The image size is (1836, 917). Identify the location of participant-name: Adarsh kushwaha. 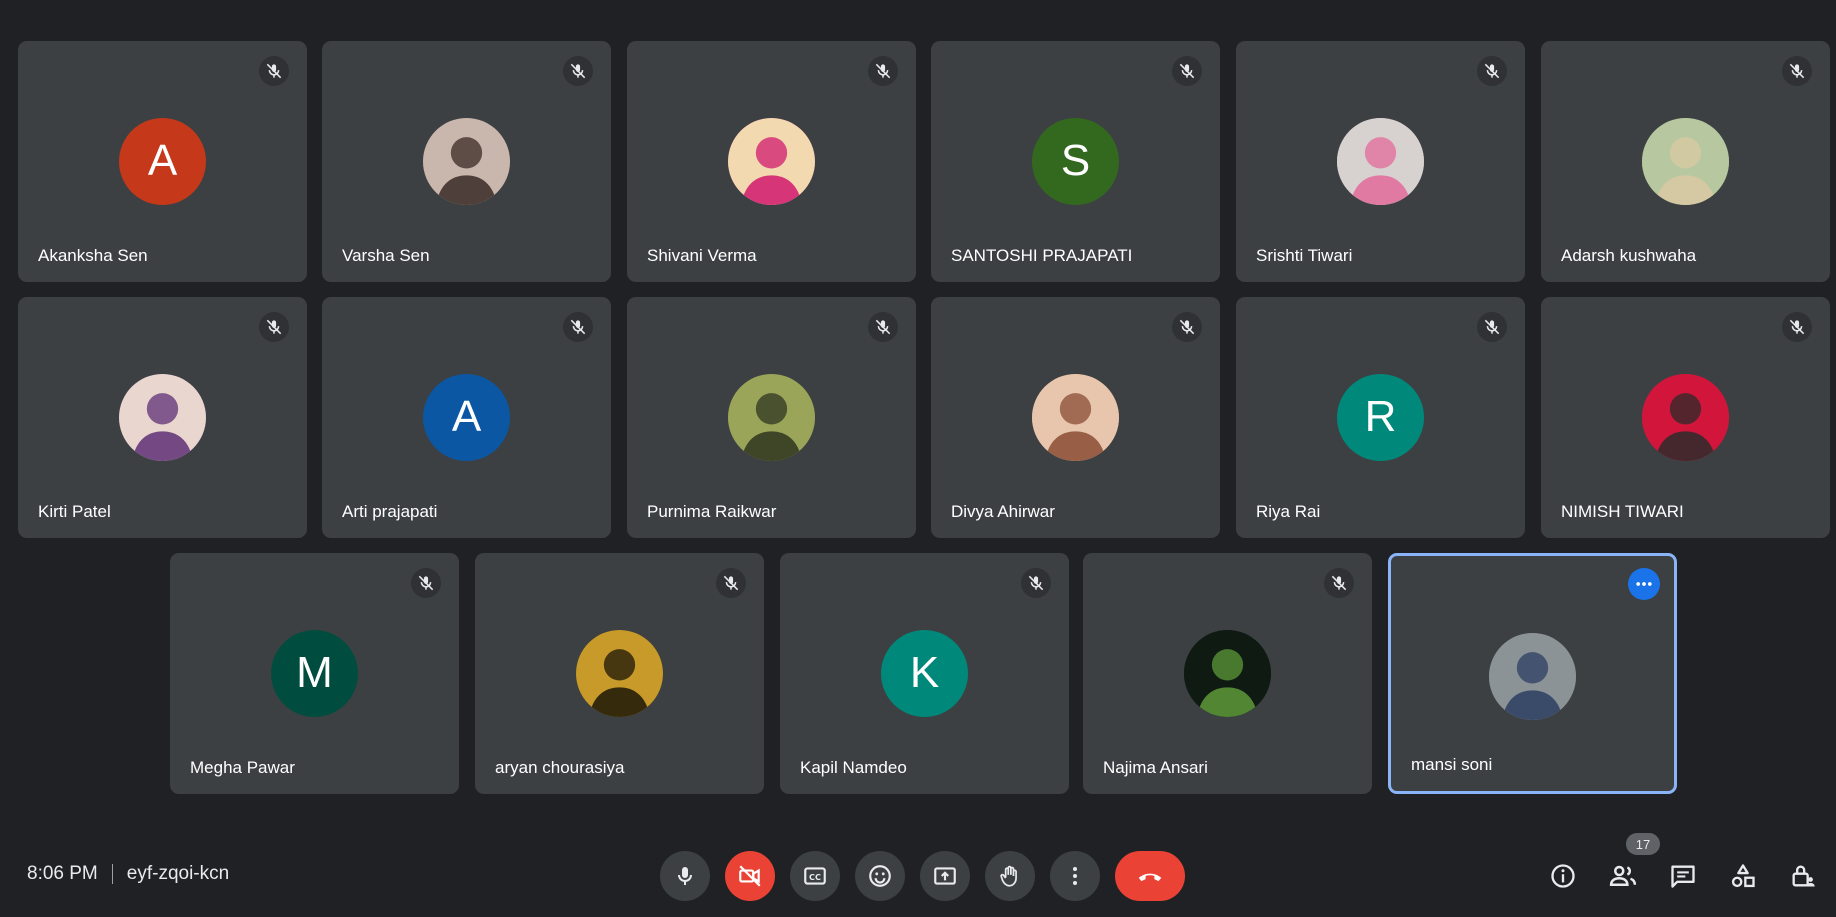
(1629, 255).